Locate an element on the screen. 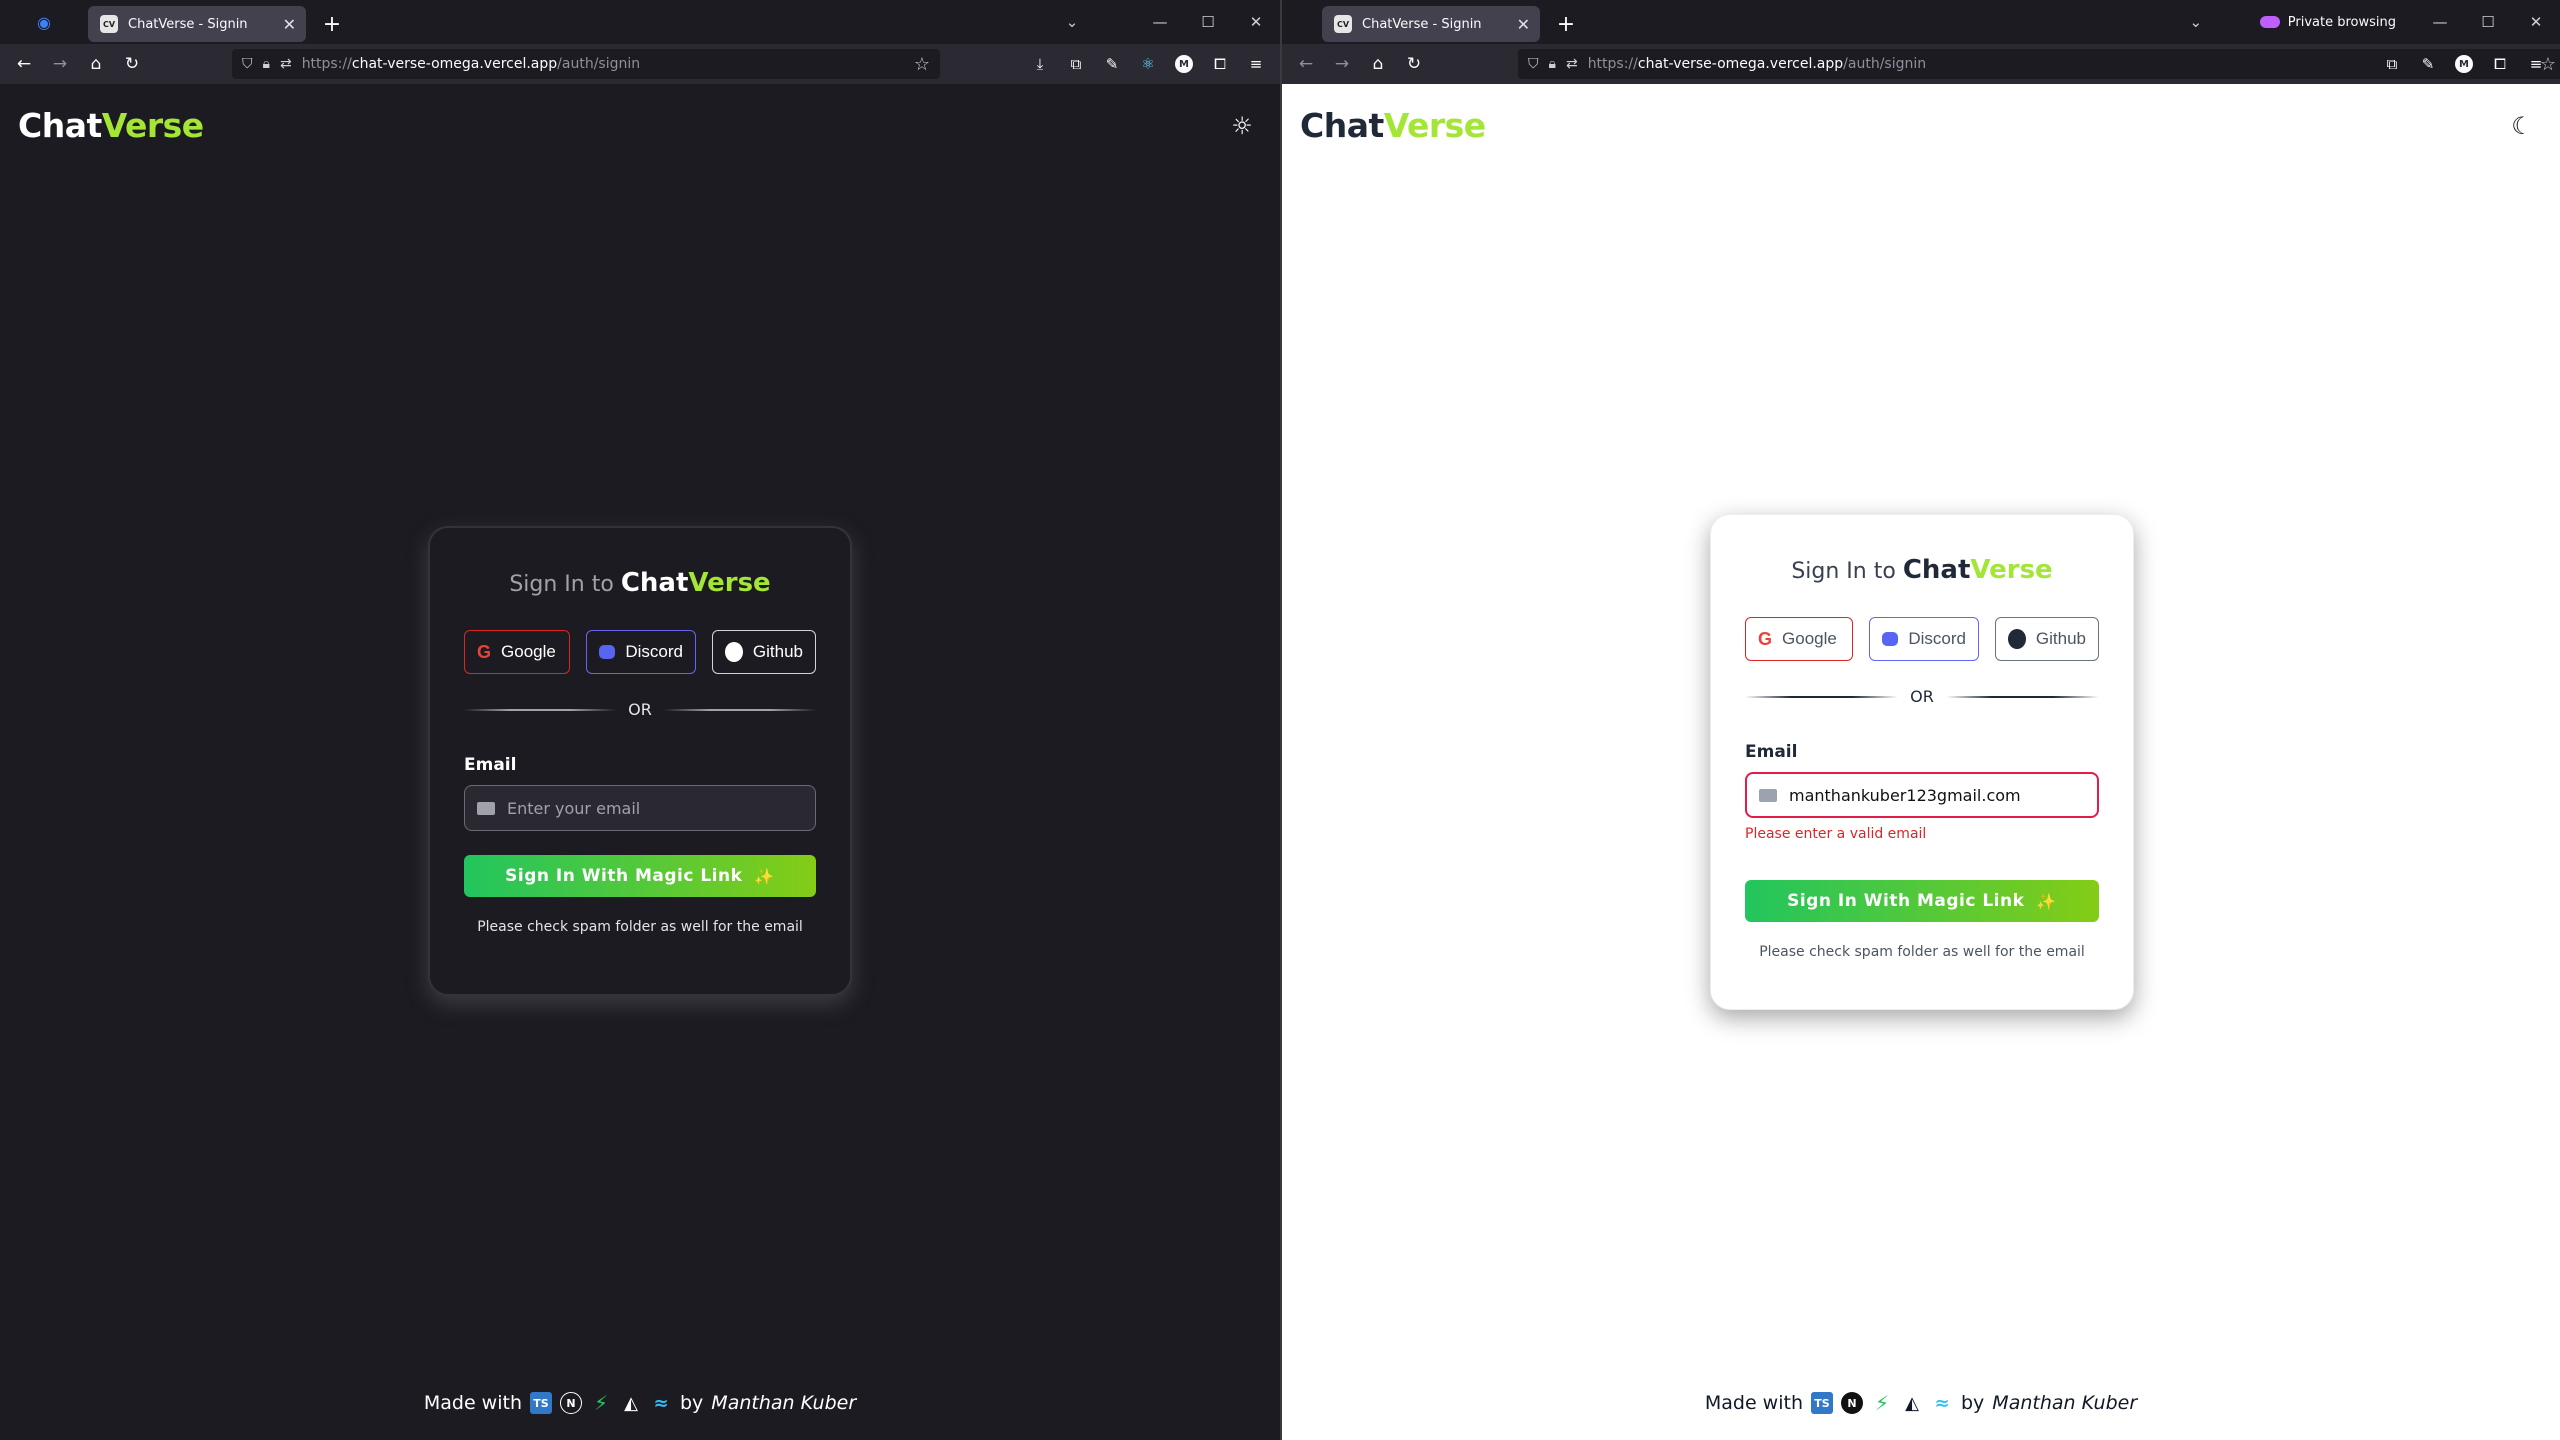 The height and width of the screenshot is (1440, 2560). private-mask-icon is located at coordinates (2269, 22).